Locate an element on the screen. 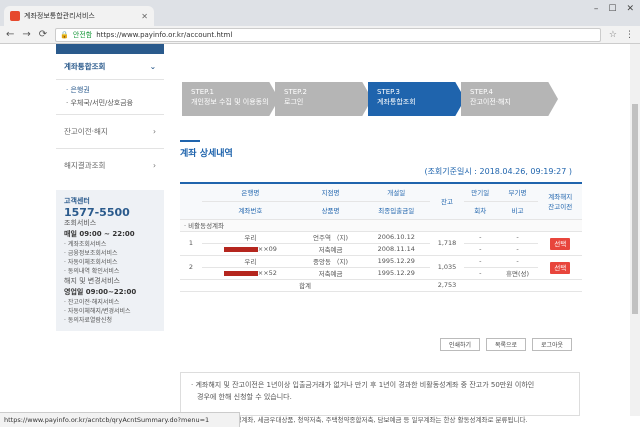  step-1: STEP.1 개인정보 수집 및 이용동의 is located at coordinates (230, 99).